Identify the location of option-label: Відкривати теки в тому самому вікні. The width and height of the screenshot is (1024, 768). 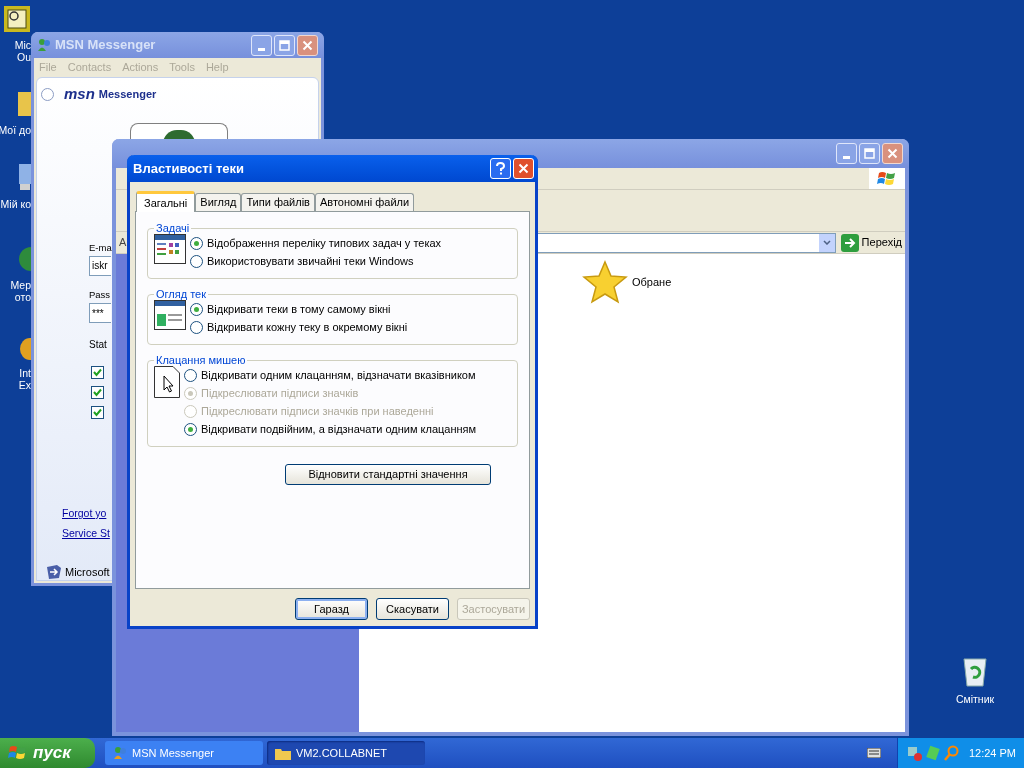
(299, 309).